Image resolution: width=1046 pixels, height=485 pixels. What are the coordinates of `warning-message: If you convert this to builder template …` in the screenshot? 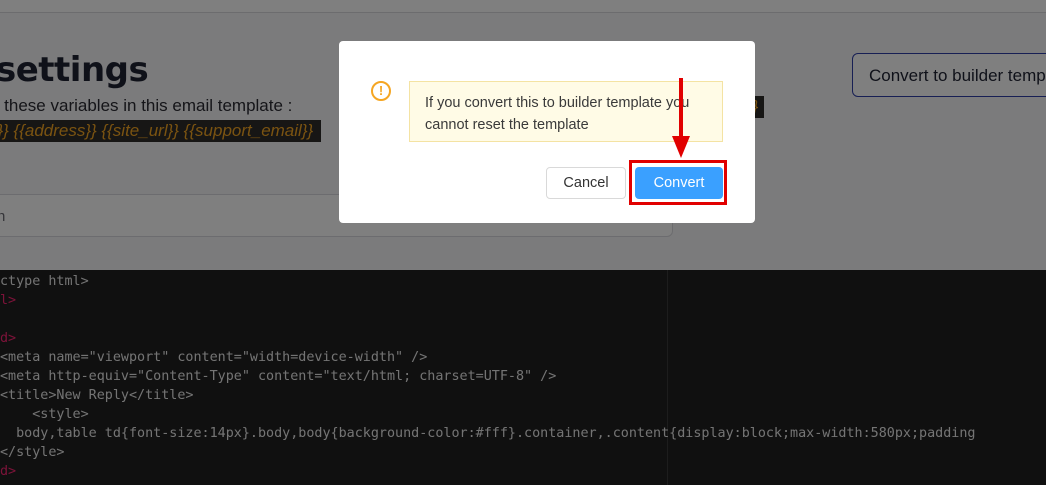 It's located at (566, 111).